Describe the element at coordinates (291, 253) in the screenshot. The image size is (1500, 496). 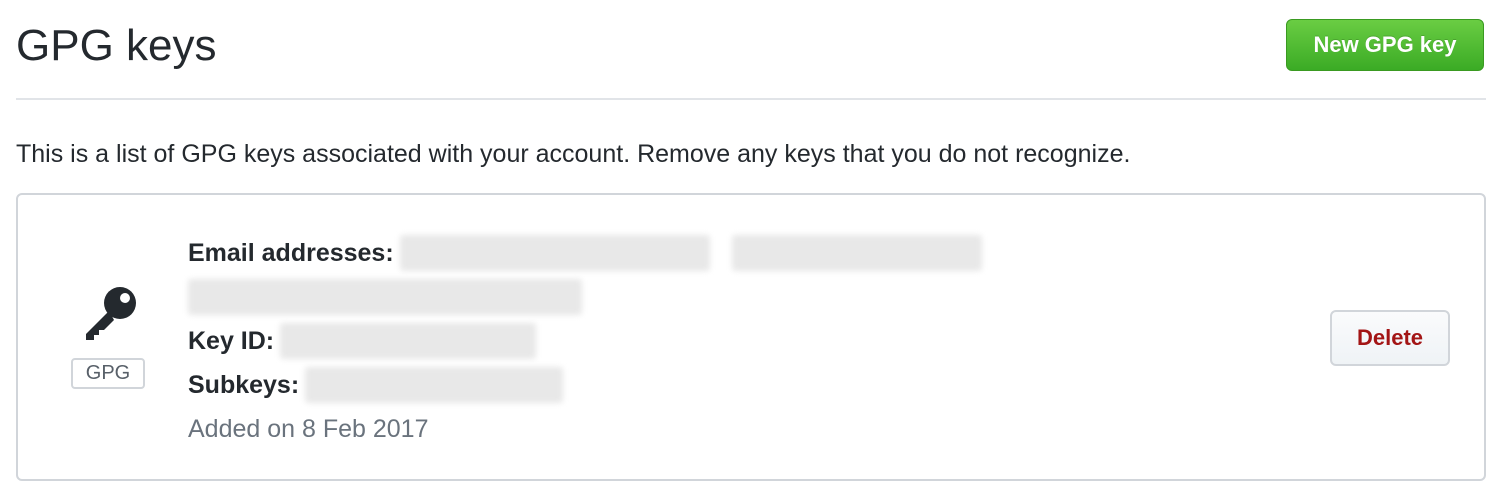
I see `email-addresses-label: Email addresses:` at that location.